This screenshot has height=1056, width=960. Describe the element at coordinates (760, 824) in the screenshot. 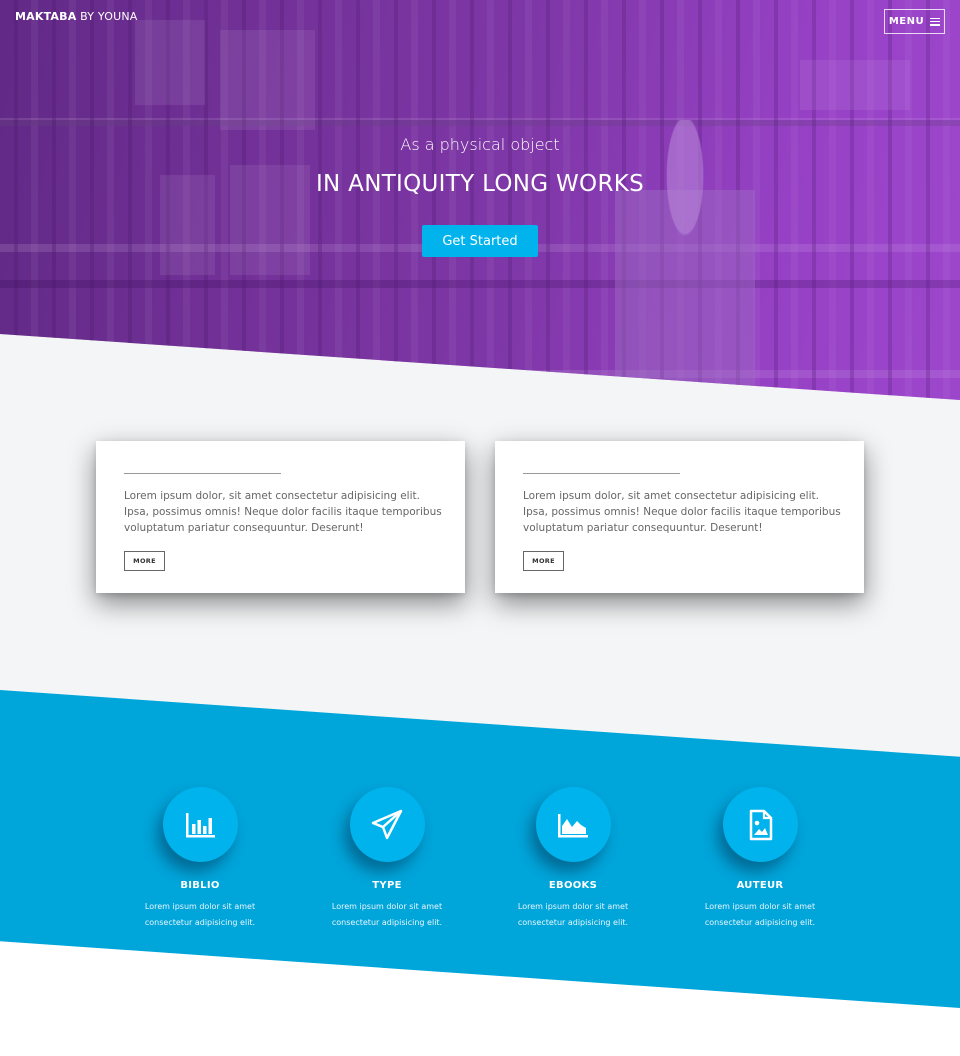

I see `file-image-icon` at that location.